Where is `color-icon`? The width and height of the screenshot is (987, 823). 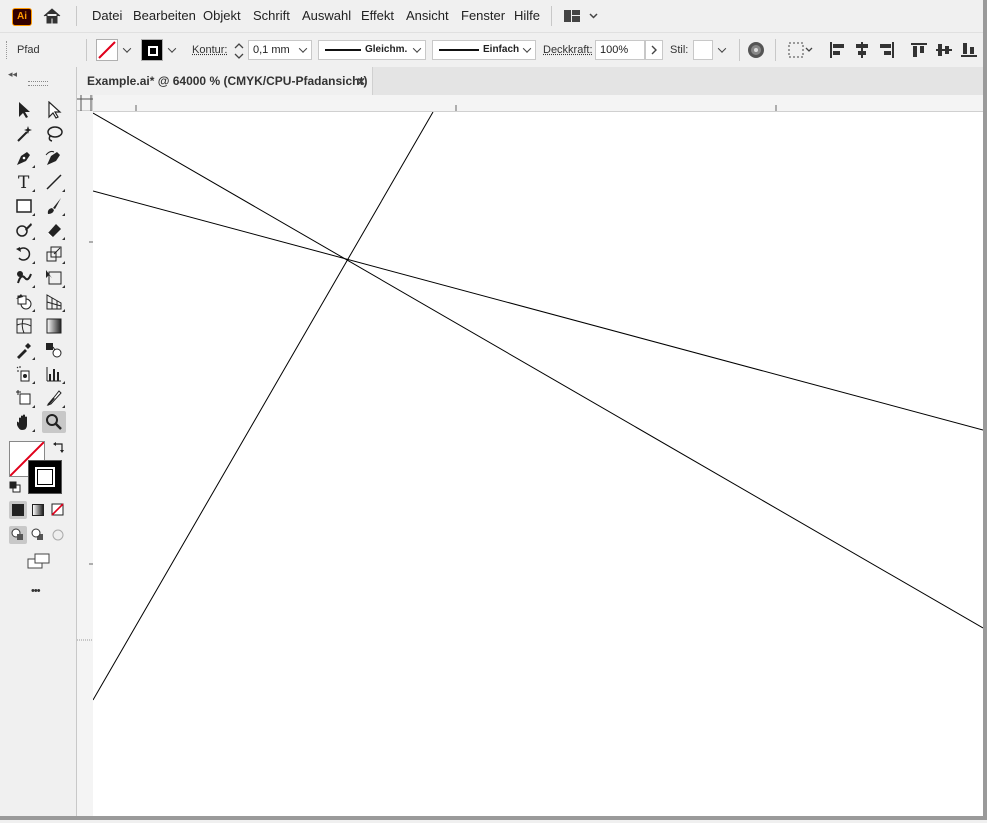
color-icon is located at coordinates (18, 510).